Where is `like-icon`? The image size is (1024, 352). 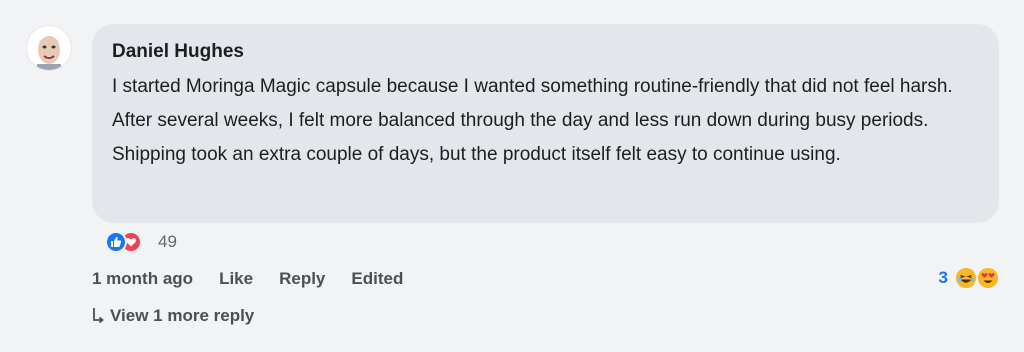 like-icon is located at coordinates (116, 242).